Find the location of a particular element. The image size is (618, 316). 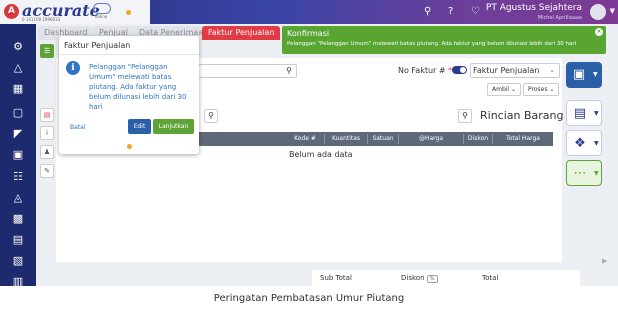

total-label: Total is located at coordinates (490, 278).